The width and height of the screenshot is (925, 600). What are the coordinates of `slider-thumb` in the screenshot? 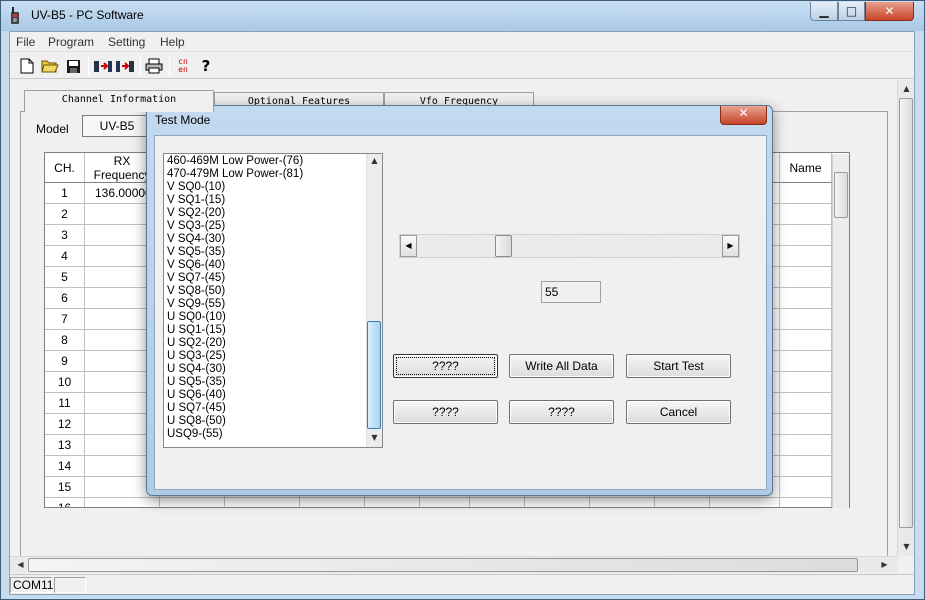 It's located at (503, 246).